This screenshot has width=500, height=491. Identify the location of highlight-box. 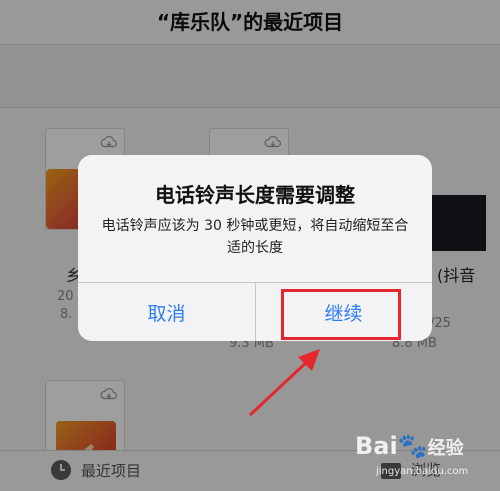
(341, 314).